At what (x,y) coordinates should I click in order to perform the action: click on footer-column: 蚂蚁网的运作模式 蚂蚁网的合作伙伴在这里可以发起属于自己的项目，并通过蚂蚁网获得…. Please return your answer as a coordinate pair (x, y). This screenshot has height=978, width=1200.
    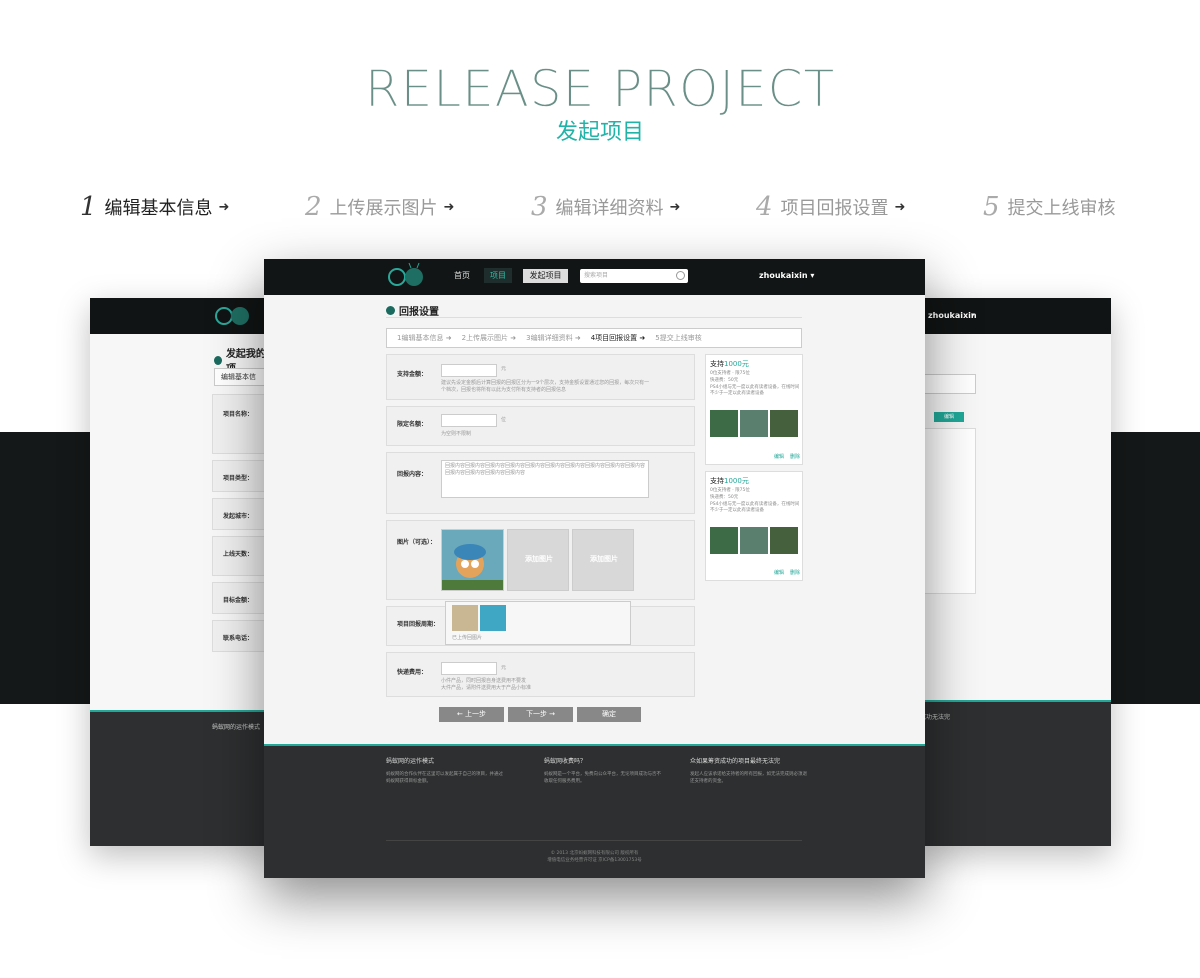
    Looking at the image, I should click on (444, 771).